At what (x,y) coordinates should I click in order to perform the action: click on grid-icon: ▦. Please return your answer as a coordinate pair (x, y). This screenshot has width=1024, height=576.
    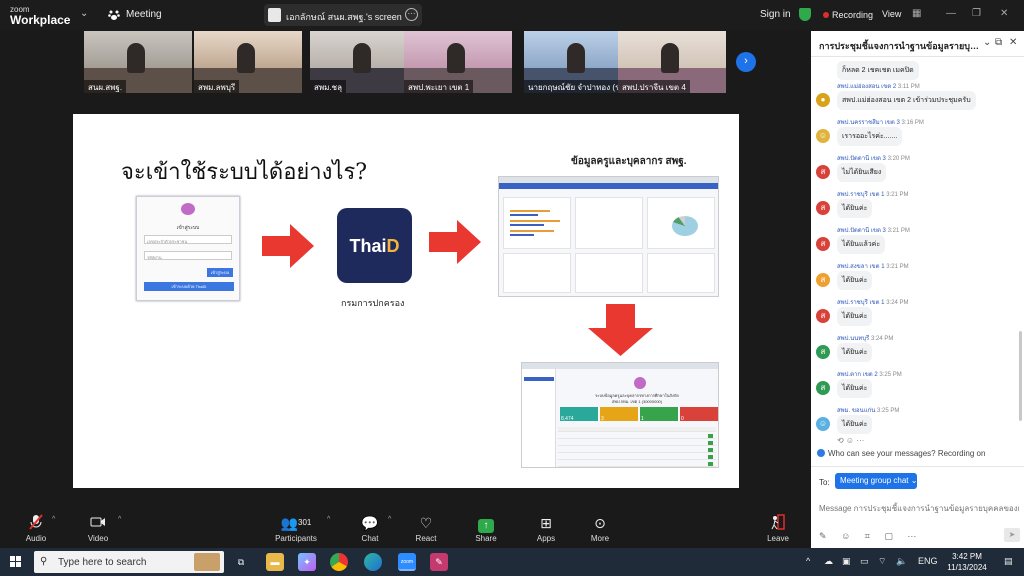
    Looking at the image, I should click on (916, 13).